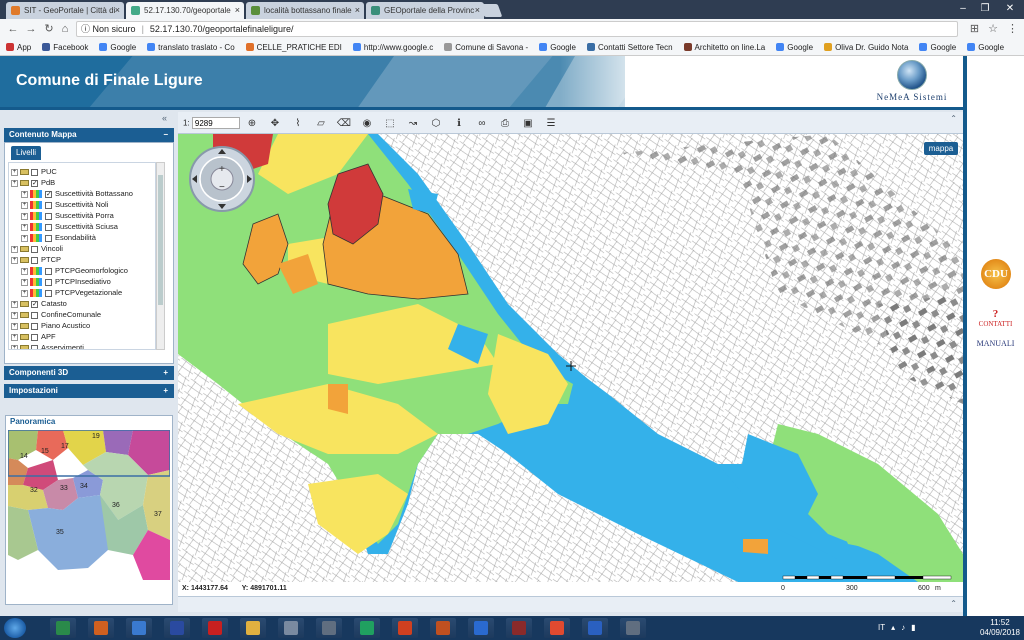  I want to click on binoculars-icon: ∞, so click(482, 123).